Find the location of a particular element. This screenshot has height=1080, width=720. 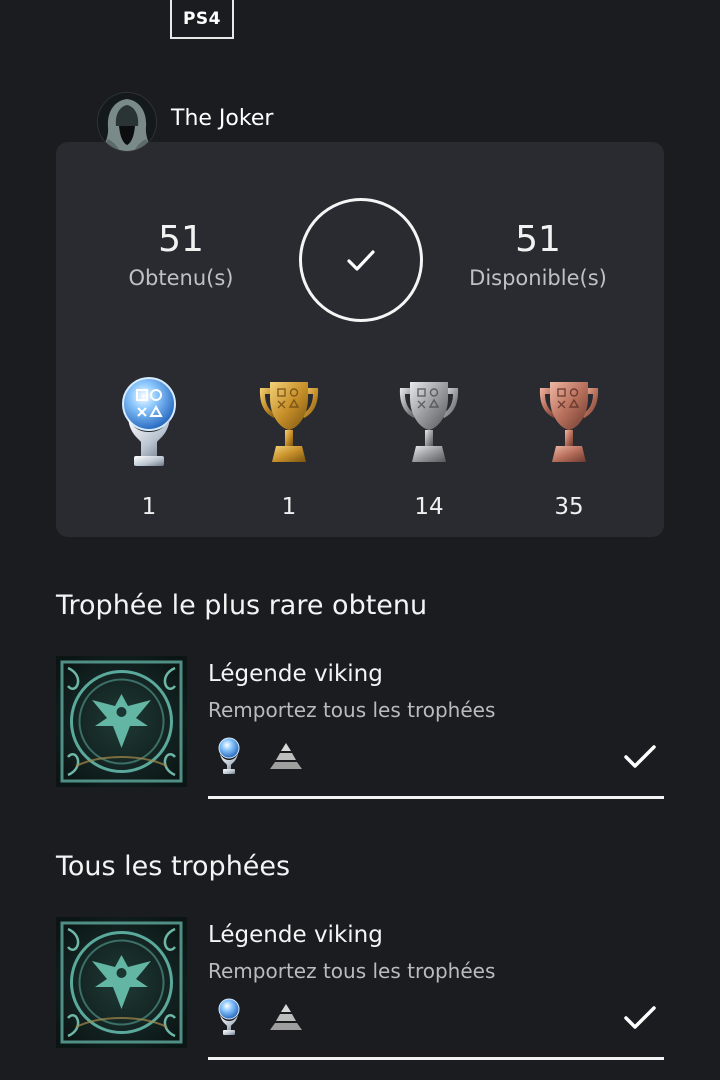

available-label: Disponible(s) is located at coordinates (538, 278).